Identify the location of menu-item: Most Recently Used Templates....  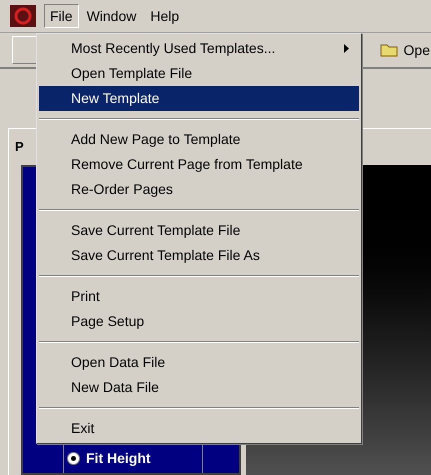
(199, 48).